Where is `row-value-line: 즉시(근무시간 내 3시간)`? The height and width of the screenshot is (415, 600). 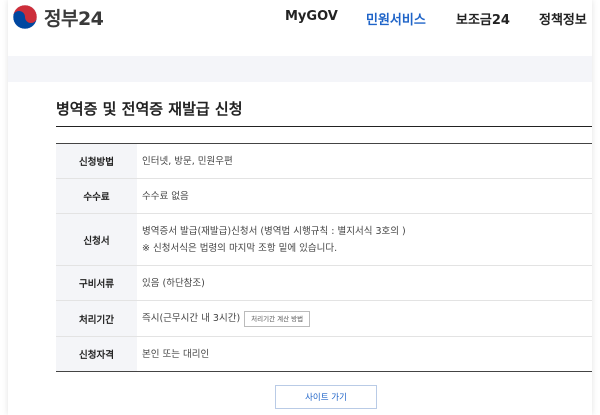
row-value-line: 즉시(근무시간 내 3시간) is located at coordinates (191, 318).